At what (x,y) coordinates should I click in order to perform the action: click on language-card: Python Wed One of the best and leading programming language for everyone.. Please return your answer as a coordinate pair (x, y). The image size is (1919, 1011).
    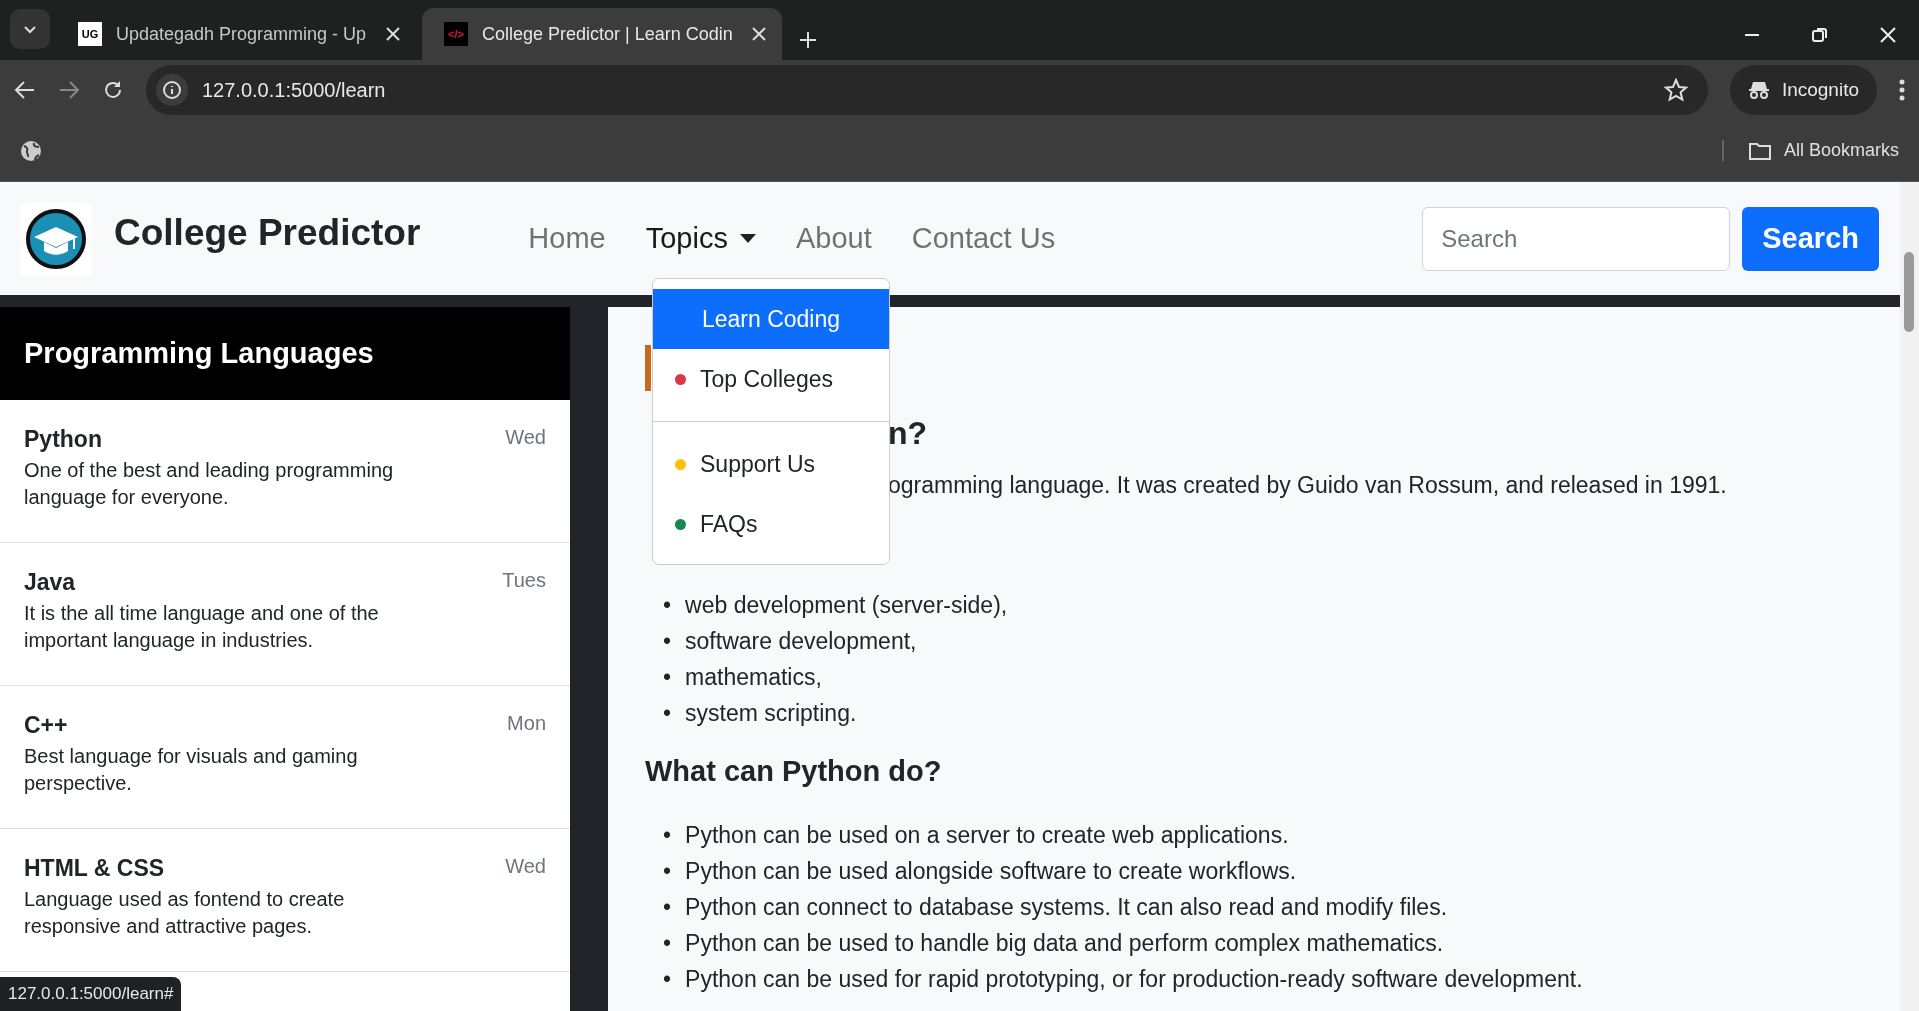
    Looking at the image, I should click on (285, 471).